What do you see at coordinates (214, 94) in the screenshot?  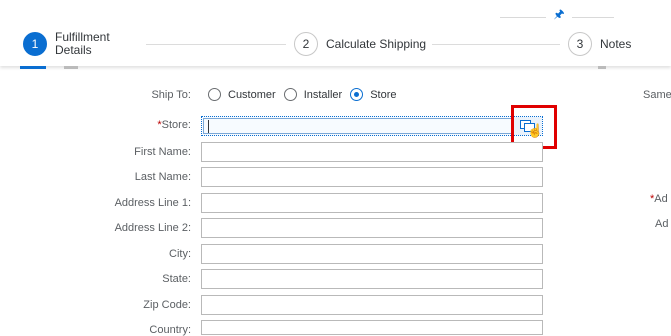 I see `radio-customer` at bounding box center [214, 94].